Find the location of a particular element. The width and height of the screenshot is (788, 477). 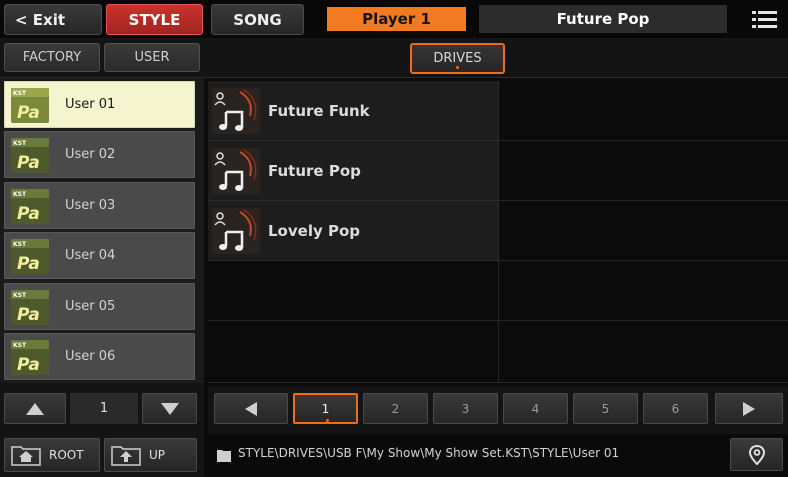

bank-item: KST Pa User 01 is located at coordinates (99, 104).